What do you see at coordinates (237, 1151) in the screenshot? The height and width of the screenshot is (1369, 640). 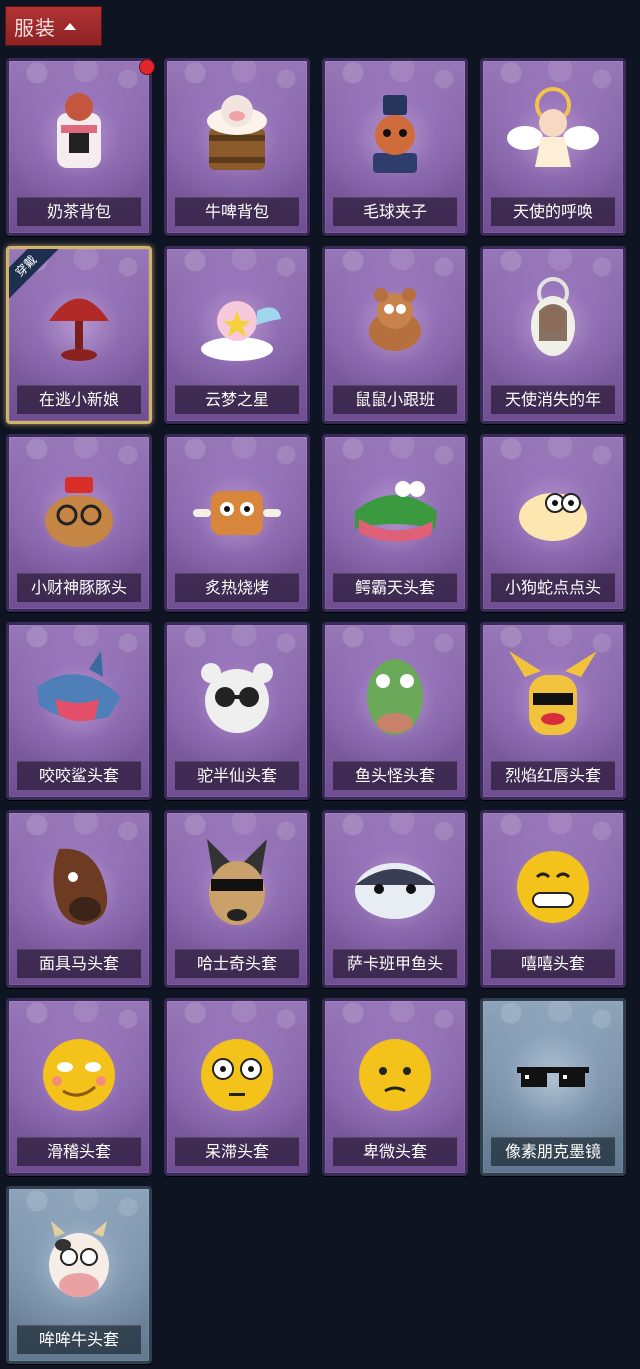 I see `item-label: 呆滞头套` at bounding box center [237, 1151].